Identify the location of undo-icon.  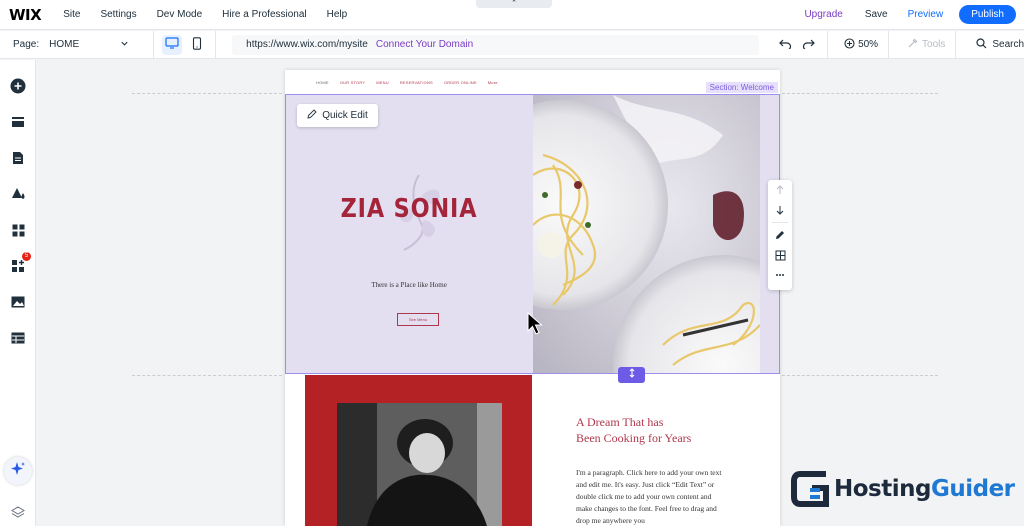
(785, 44).